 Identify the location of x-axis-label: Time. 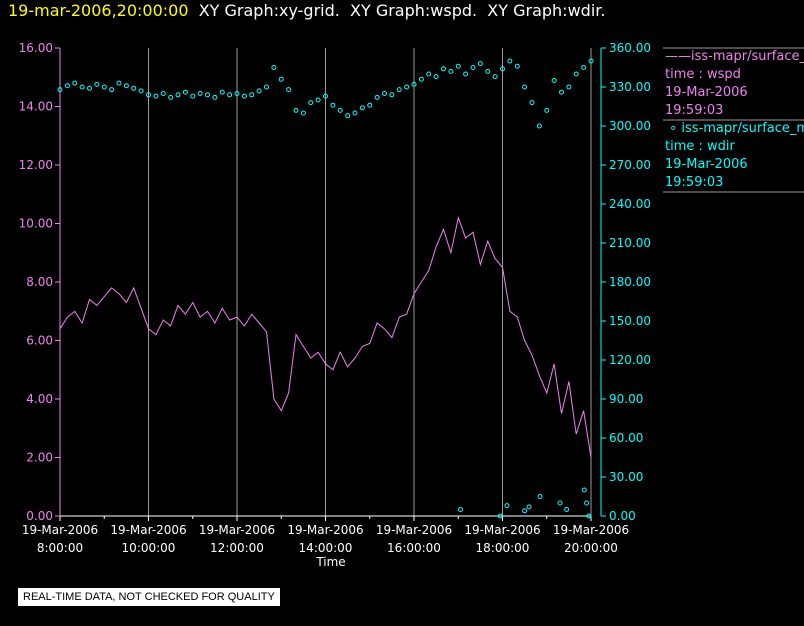
(330, 562).